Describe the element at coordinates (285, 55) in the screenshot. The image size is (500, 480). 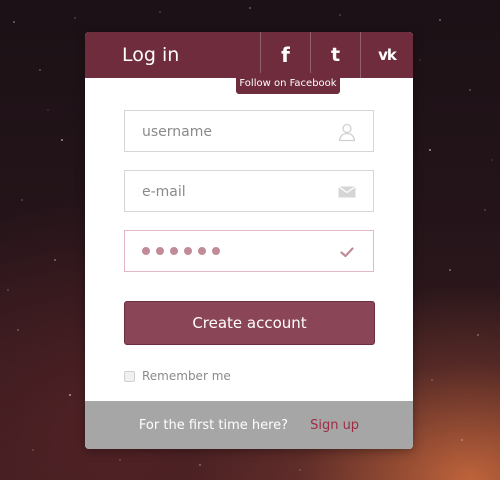
I see `facebook-icon: f` at that location.